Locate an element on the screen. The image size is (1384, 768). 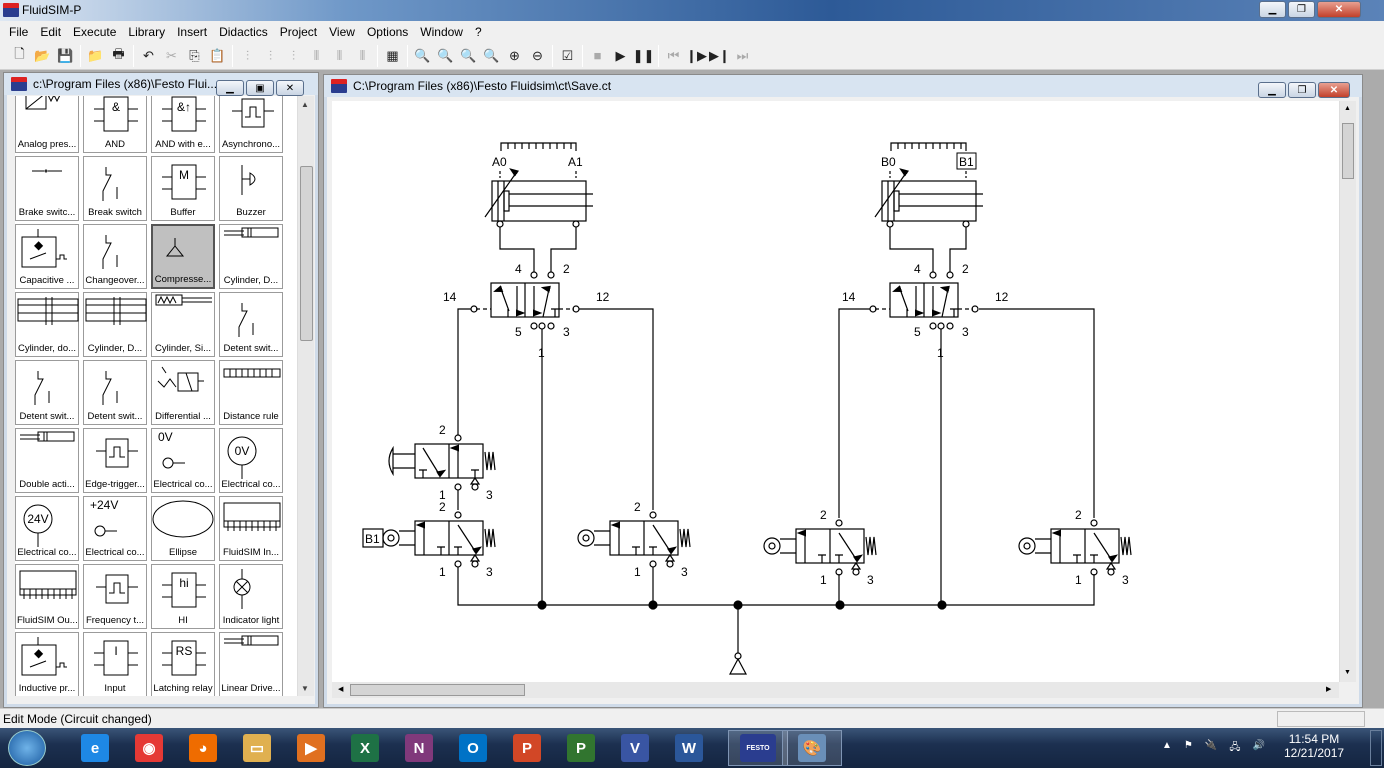
menu-window: Window is located at coordinates (441, 32).